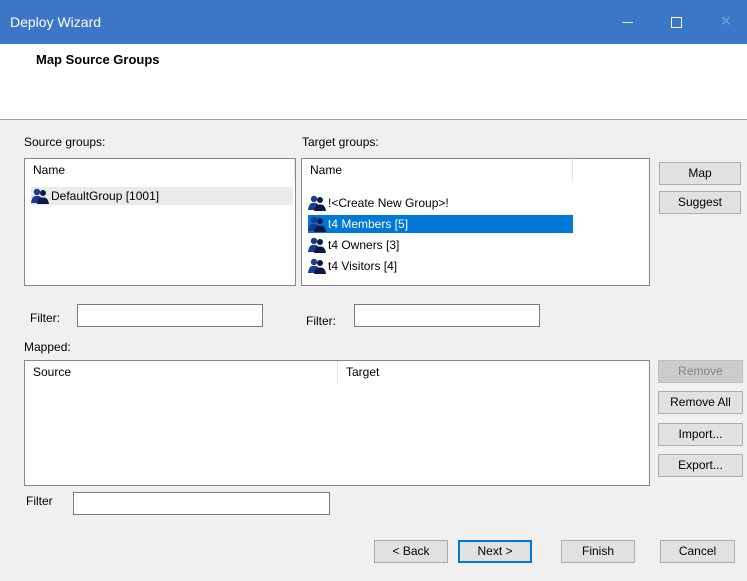 Image resolution: width=747 pixels, height=581 pixels. What do you see at coordinates (373, 81) in the screenshot?
I see `header-panel: Map Source Groups` at bounding box center [373, 81].